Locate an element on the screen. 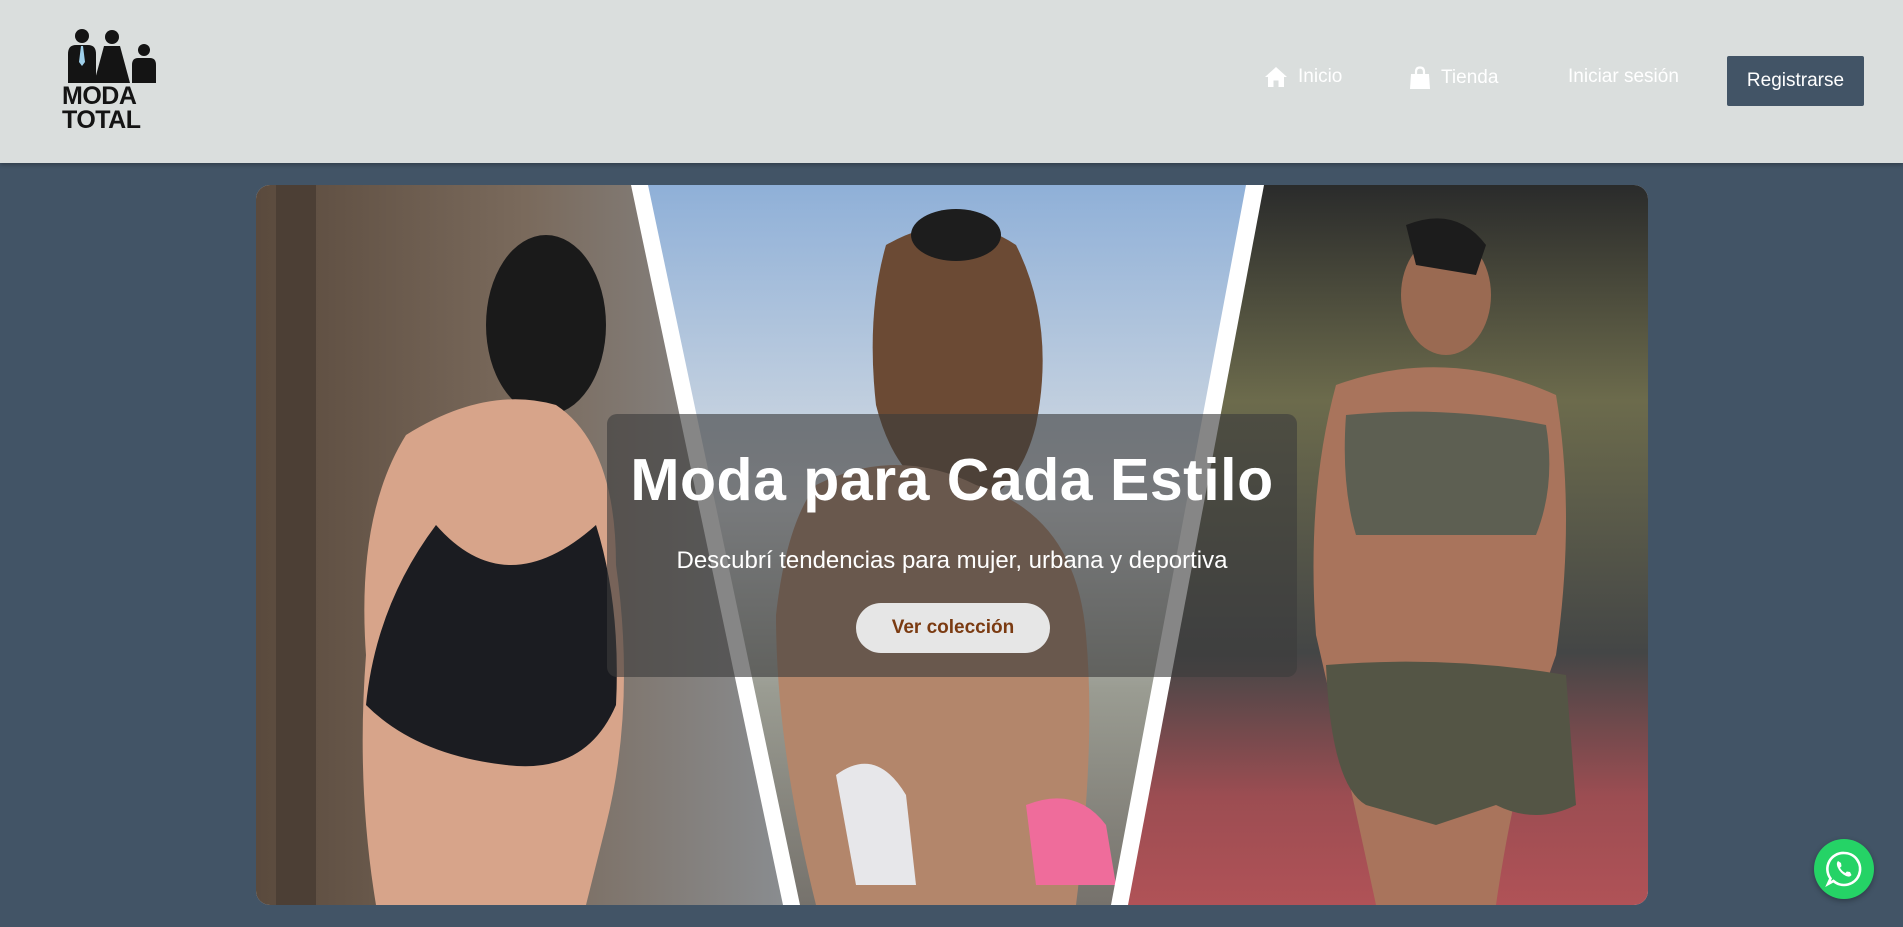  family-logo-icon is located at coordinates (112, 56).